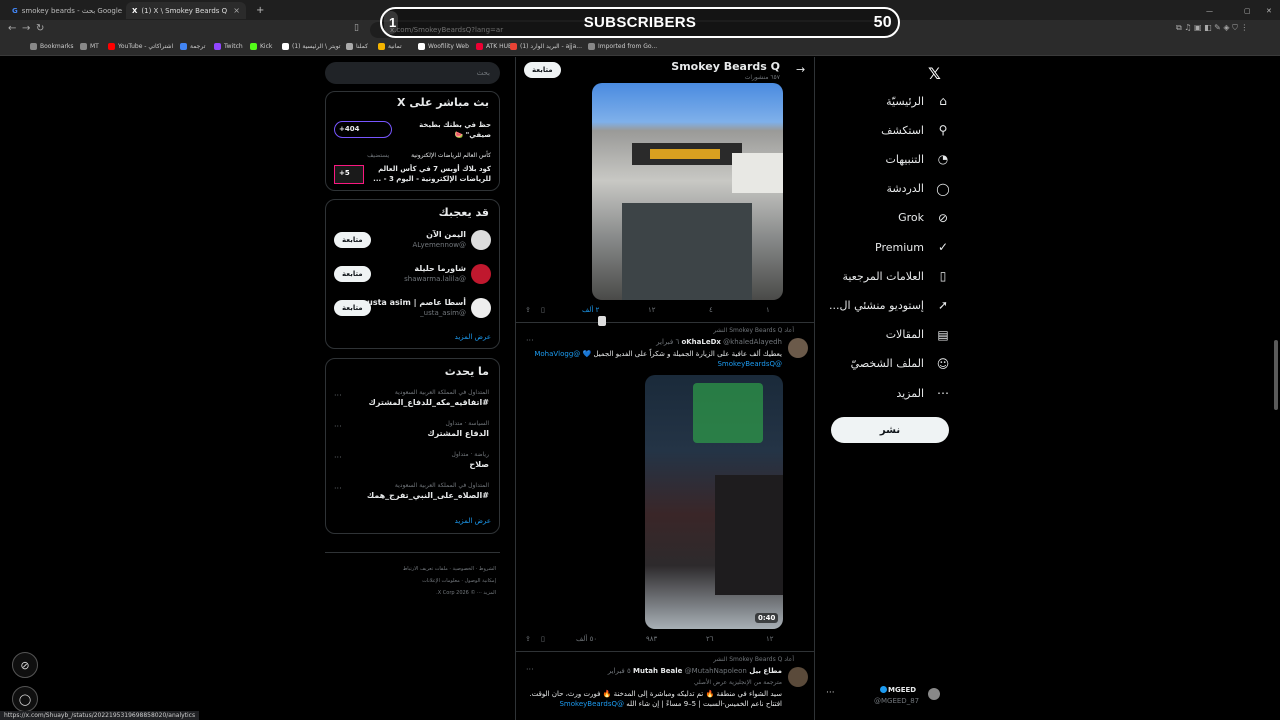 The height and width of the screenshot is (720, 1280). Describe the element at coordinates (890, 430) in the screenshot. I see `post-button: نشر` at that location.